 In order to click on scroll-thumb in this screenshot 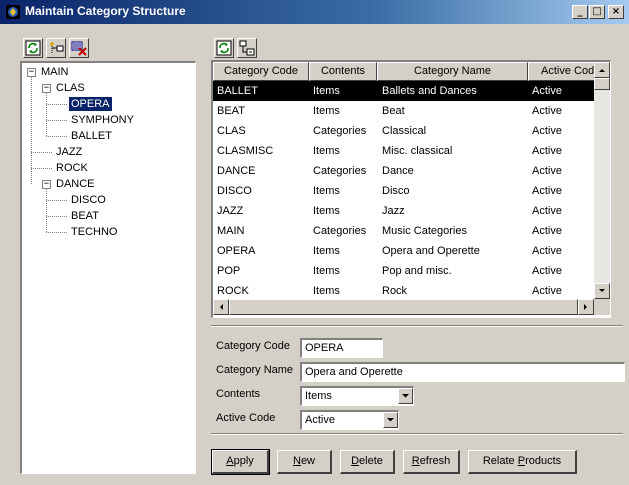, I will do `click(602, 84)`.